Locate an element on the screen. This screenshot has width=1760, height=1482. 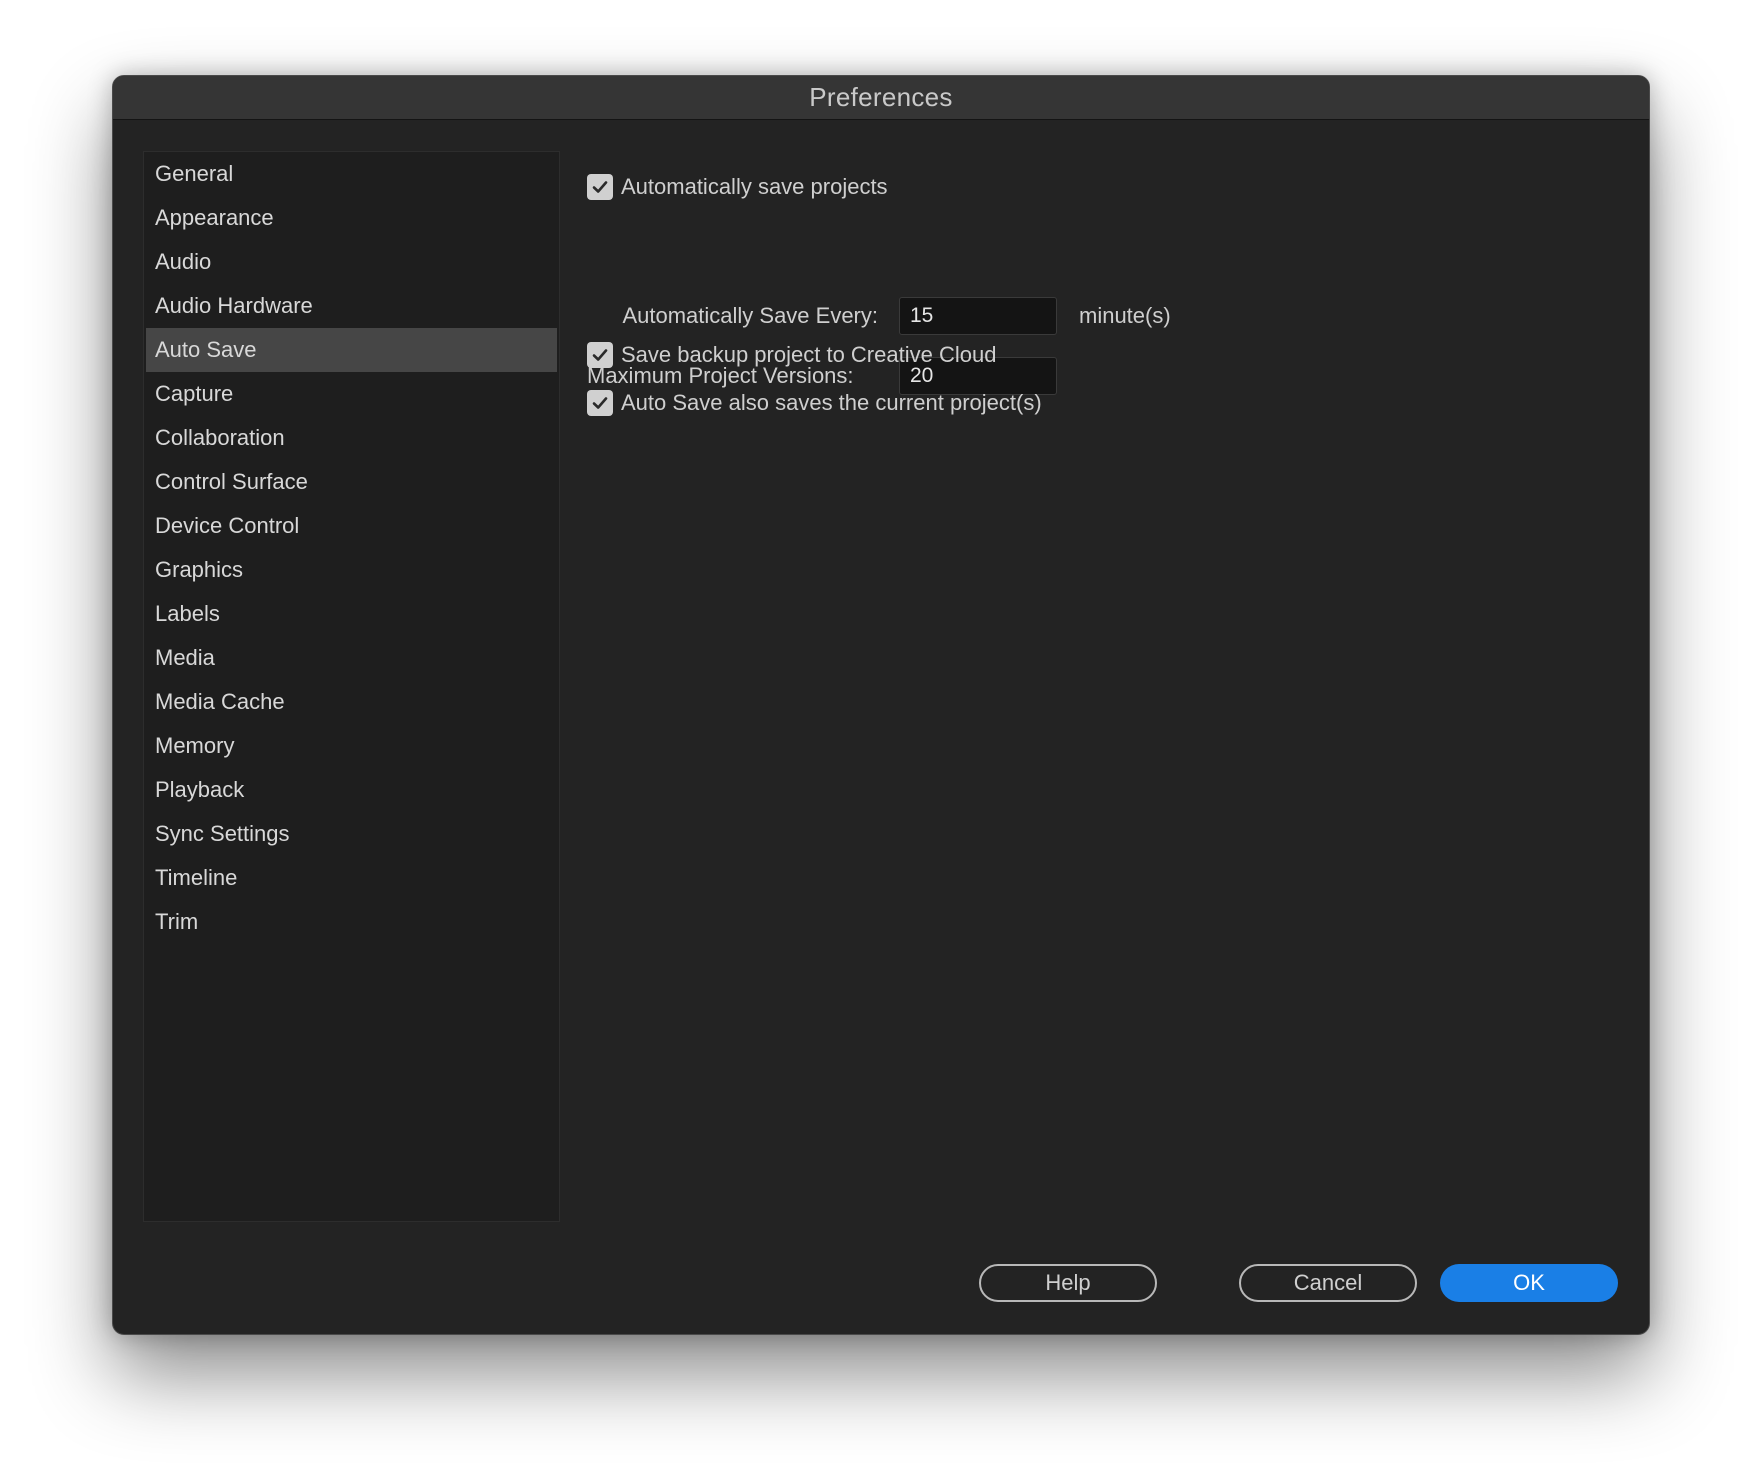
sidebar-item-audio-hardware: Audio Hardware is located at coordinates (351, 306).